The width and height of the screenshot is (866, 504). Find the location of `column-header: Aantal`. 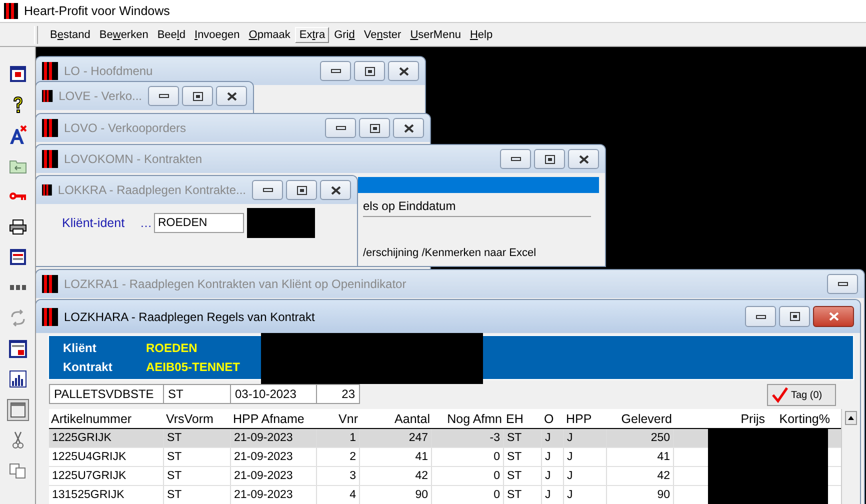

column-header: Aantal is located at coordinates (396, 418).